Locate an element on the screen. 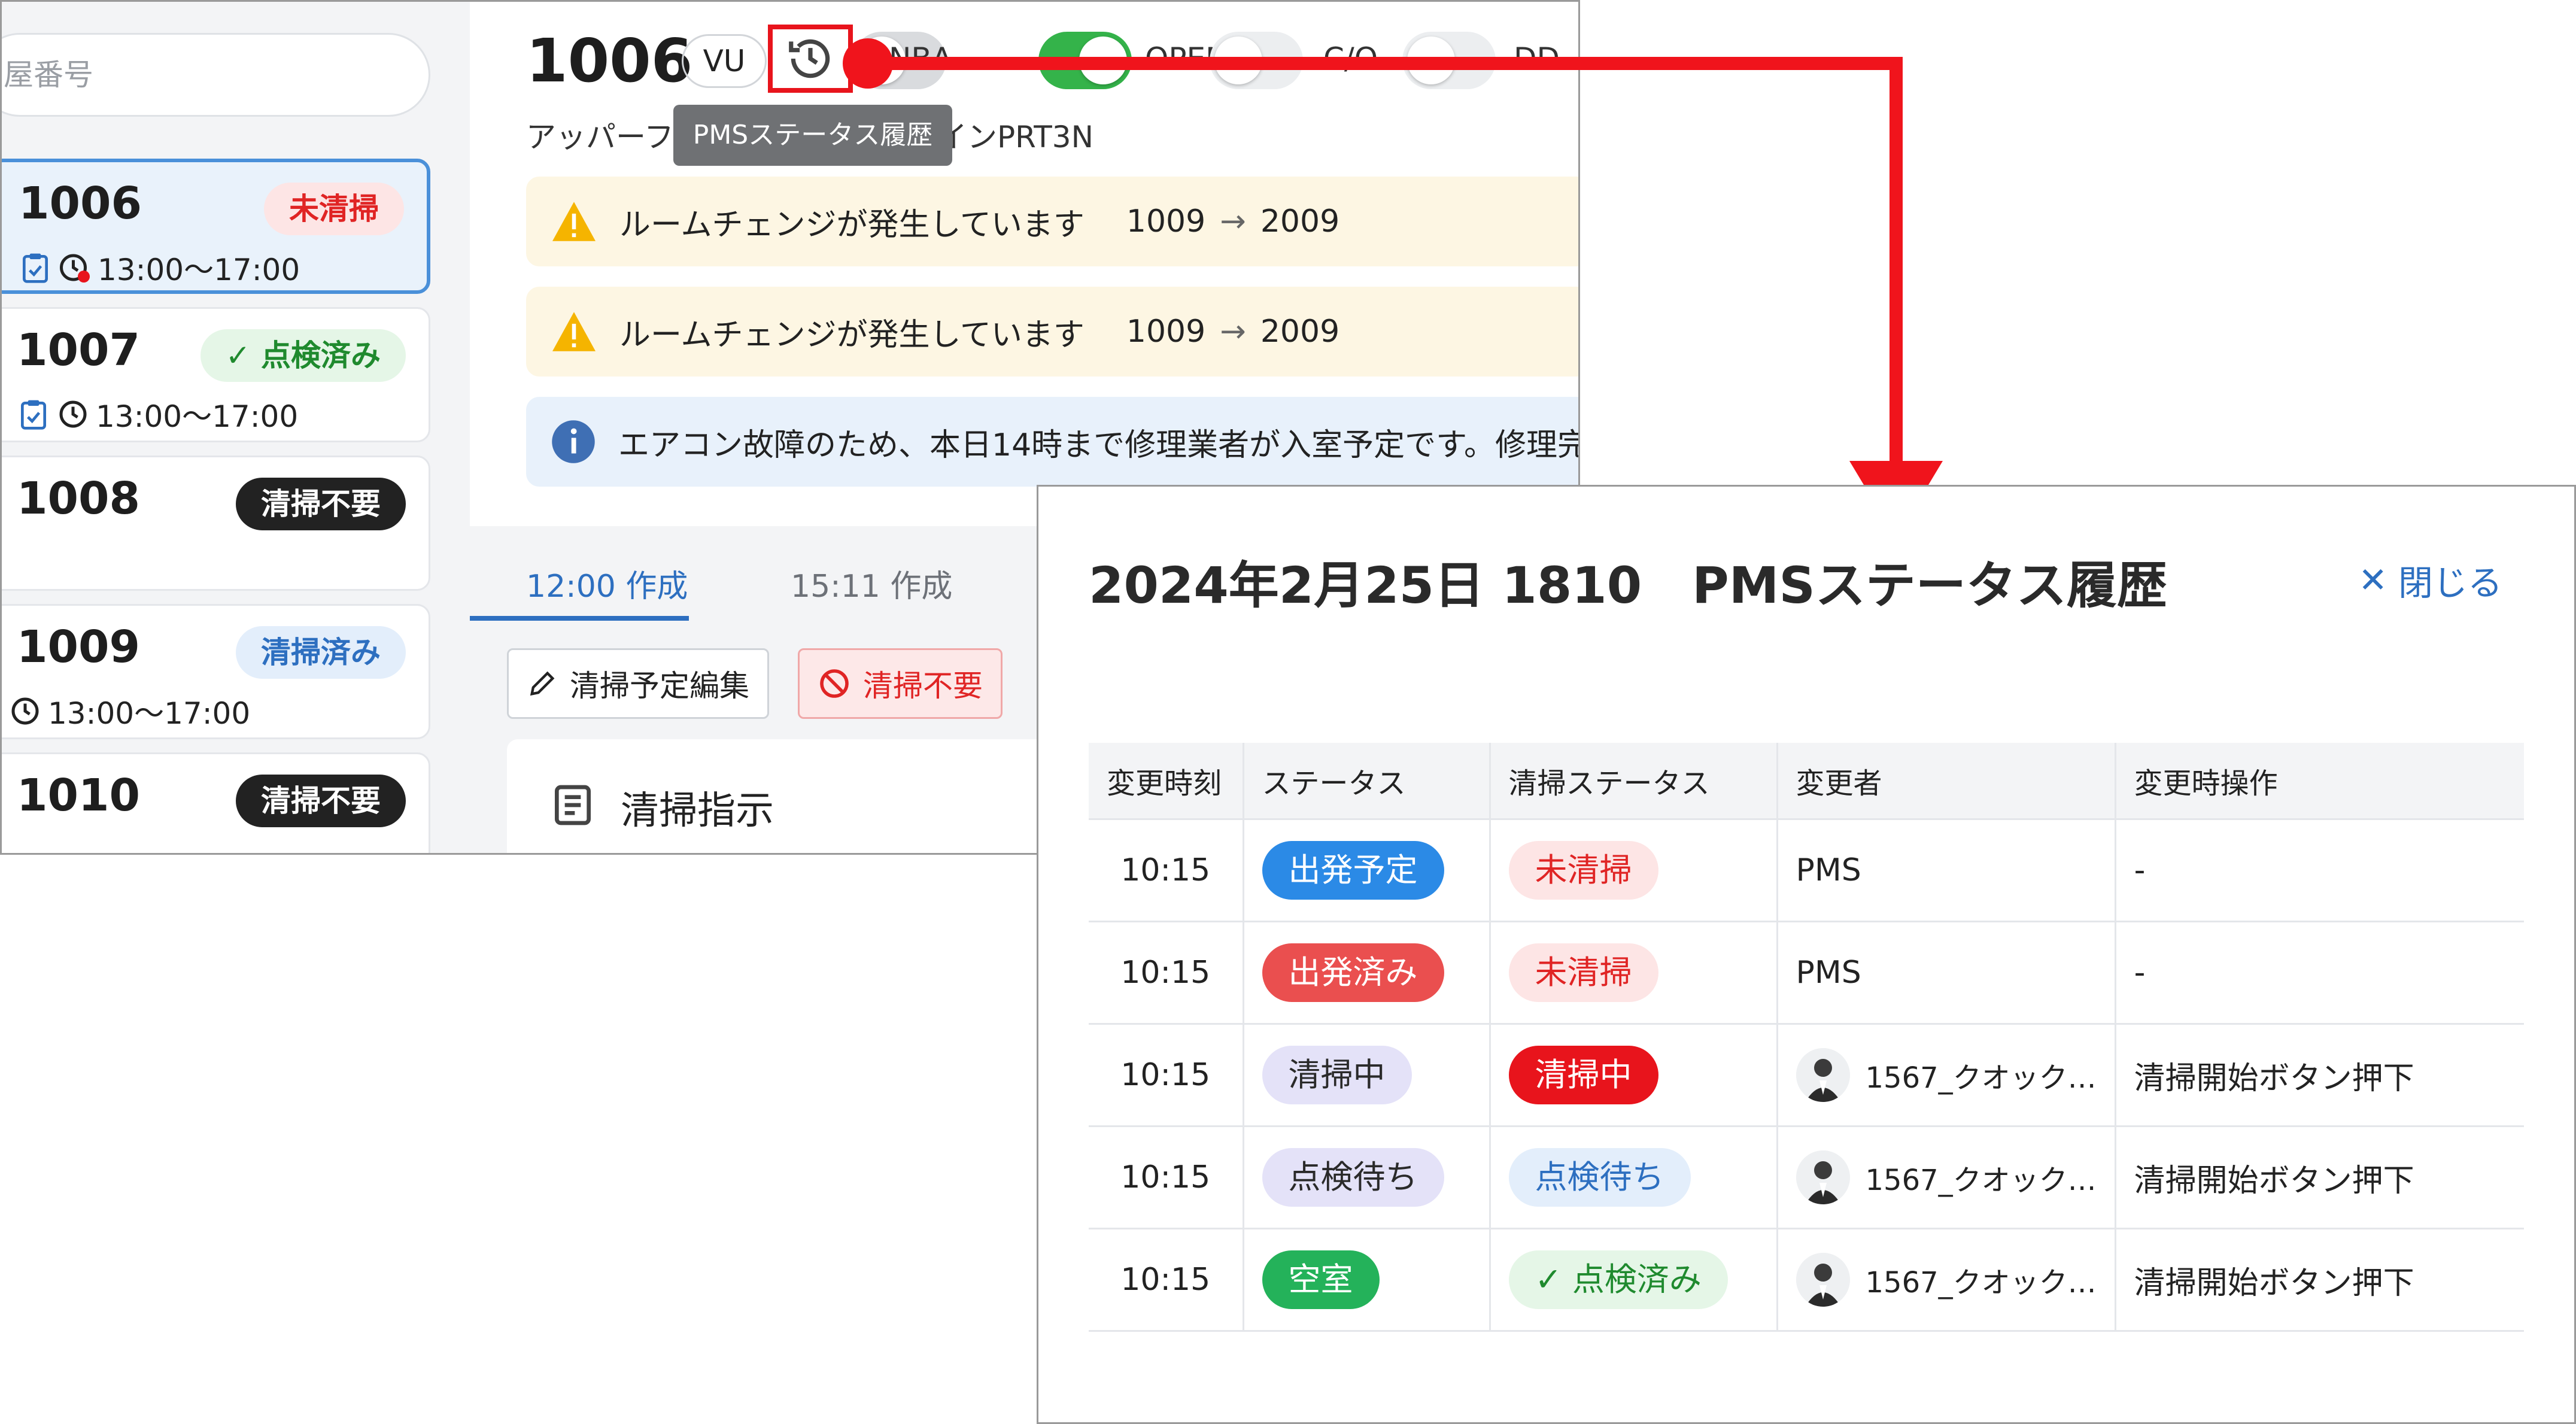 This screenshot has height=1424, width=2576. room-card-1007: 1007 ✓ 点検済み 13:00〜17:00 is located at coordinates (216, 375).